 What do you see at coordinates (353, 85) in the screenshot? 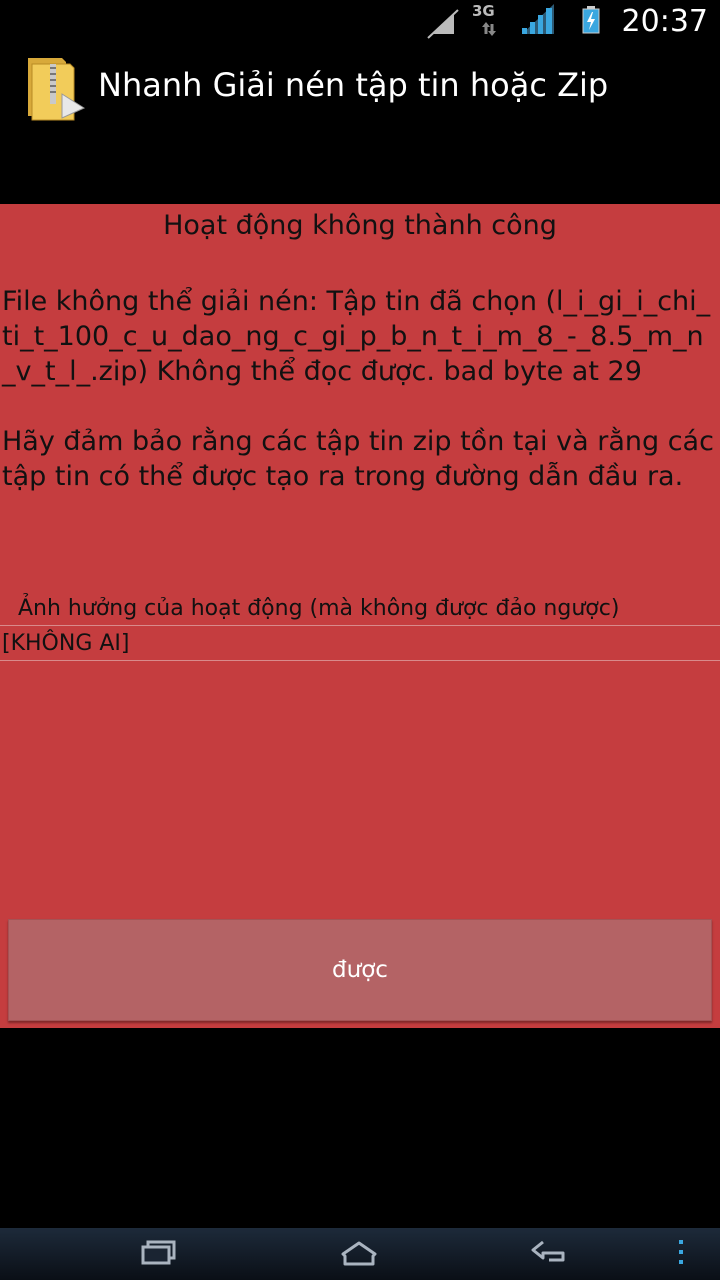
I see `app-title: Nhanh Giải nén tập tin hoặc Zip` at bounding box center [353, 85].